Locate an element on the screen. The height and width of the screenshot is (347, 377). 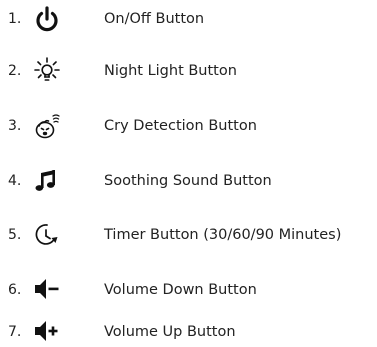
item-label: Volume Down Button is located at coordinates (180, 290).